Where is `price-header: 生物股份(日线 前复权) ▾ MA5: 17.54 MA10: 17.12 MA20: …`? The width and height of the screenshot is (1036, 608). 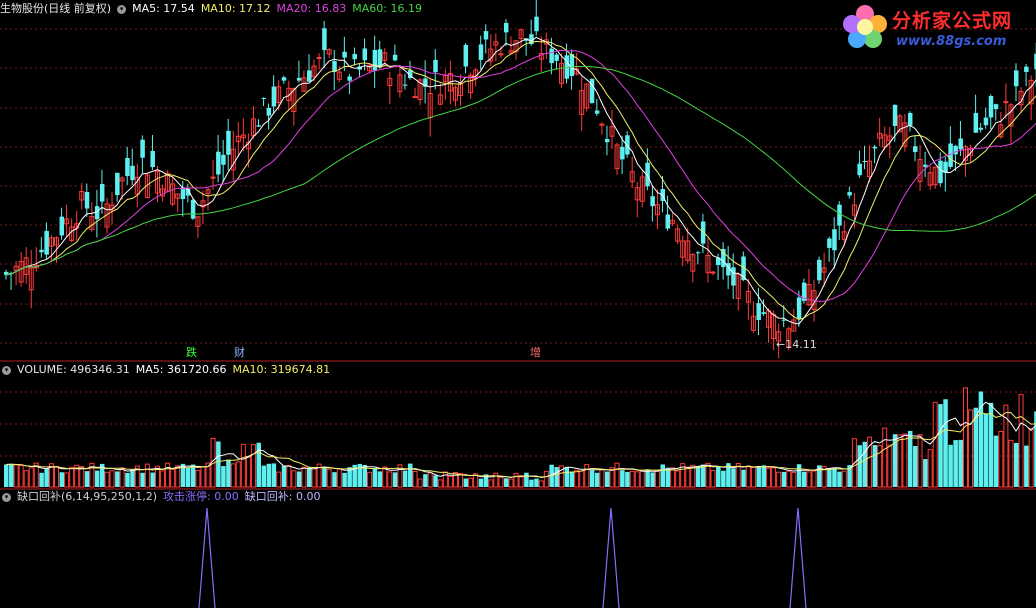
price-header: 生物股份(日线 前复权) ▾ MA5: 17.54 MA10: 17.12 MA20: … is located at coordinates (214, 9).